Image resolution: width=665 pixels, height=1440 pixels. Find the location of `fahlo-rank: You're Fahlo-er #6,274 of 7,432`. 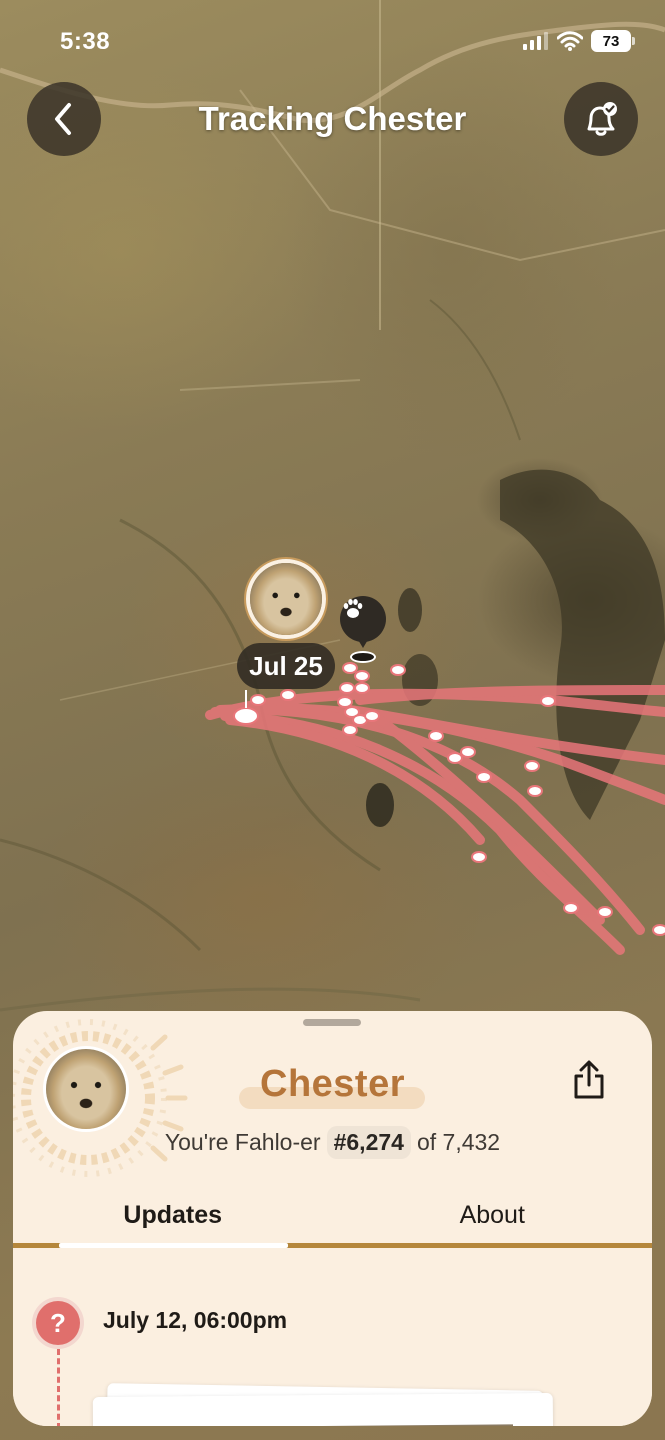

fahlo-rank: You're Fahlo-er #6,274 of 7,432 is located at coordinates (332, 1142).